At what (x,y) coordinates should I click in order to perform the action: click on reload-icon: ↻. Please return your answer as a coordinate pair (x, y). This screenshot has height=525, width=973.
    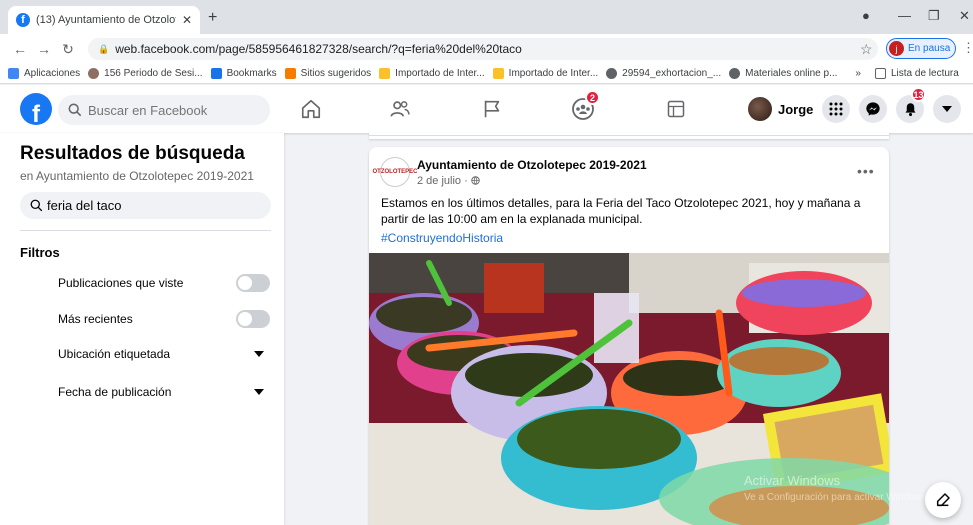
    Looking at the image, I should click on (68, 49).